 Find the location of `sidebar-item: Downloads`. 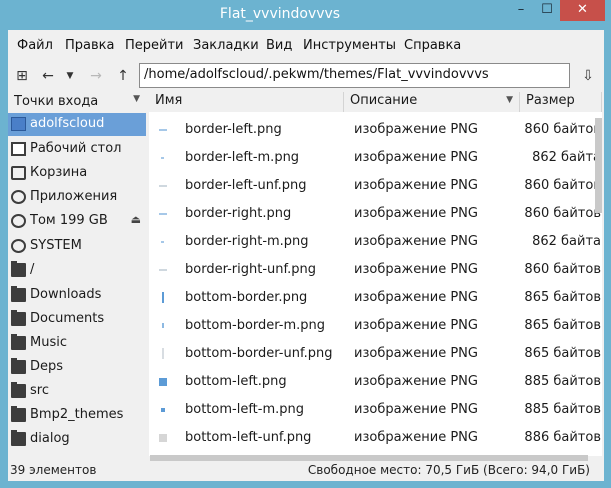

sidebar-item: Downloads is located at coordinates (77, 295).